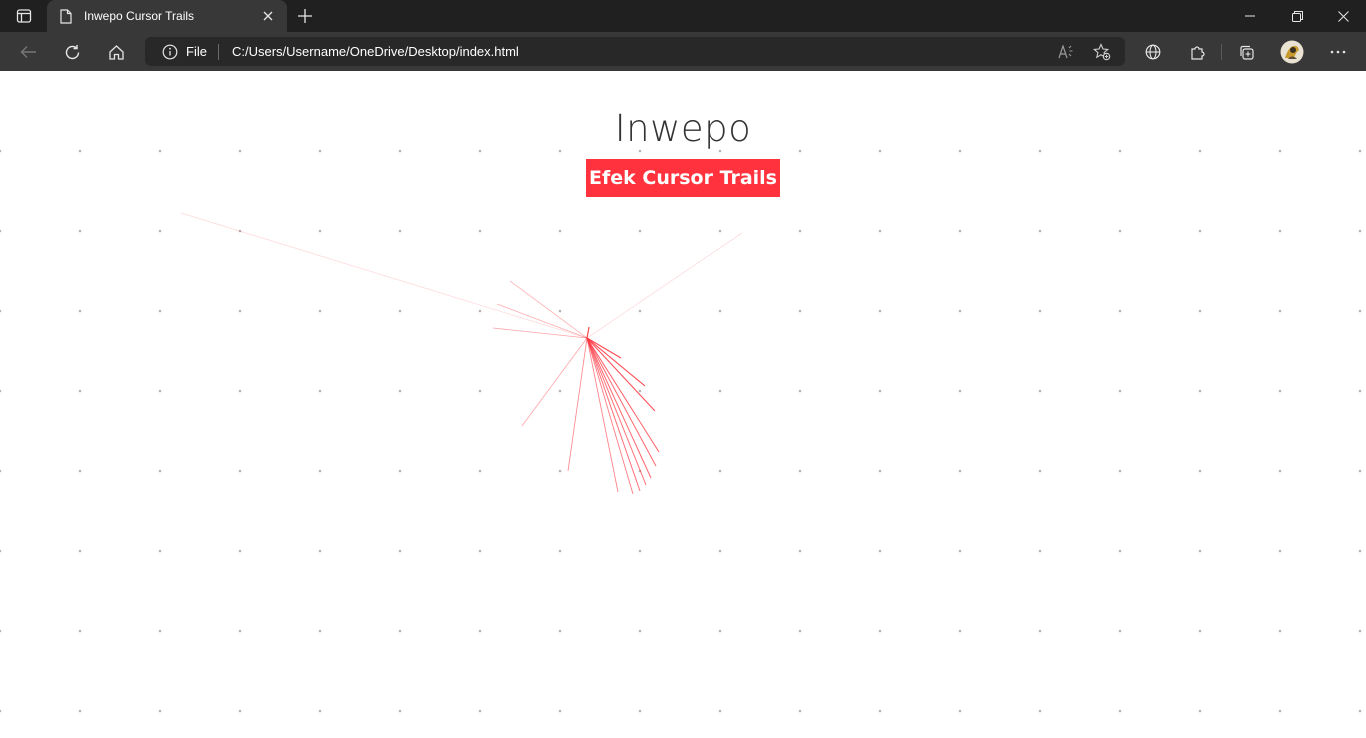 The width and height of the screenshot is (1366, 738). I want to click on tab-bar: Inwepo Cursor Trails, so click(683, 16).